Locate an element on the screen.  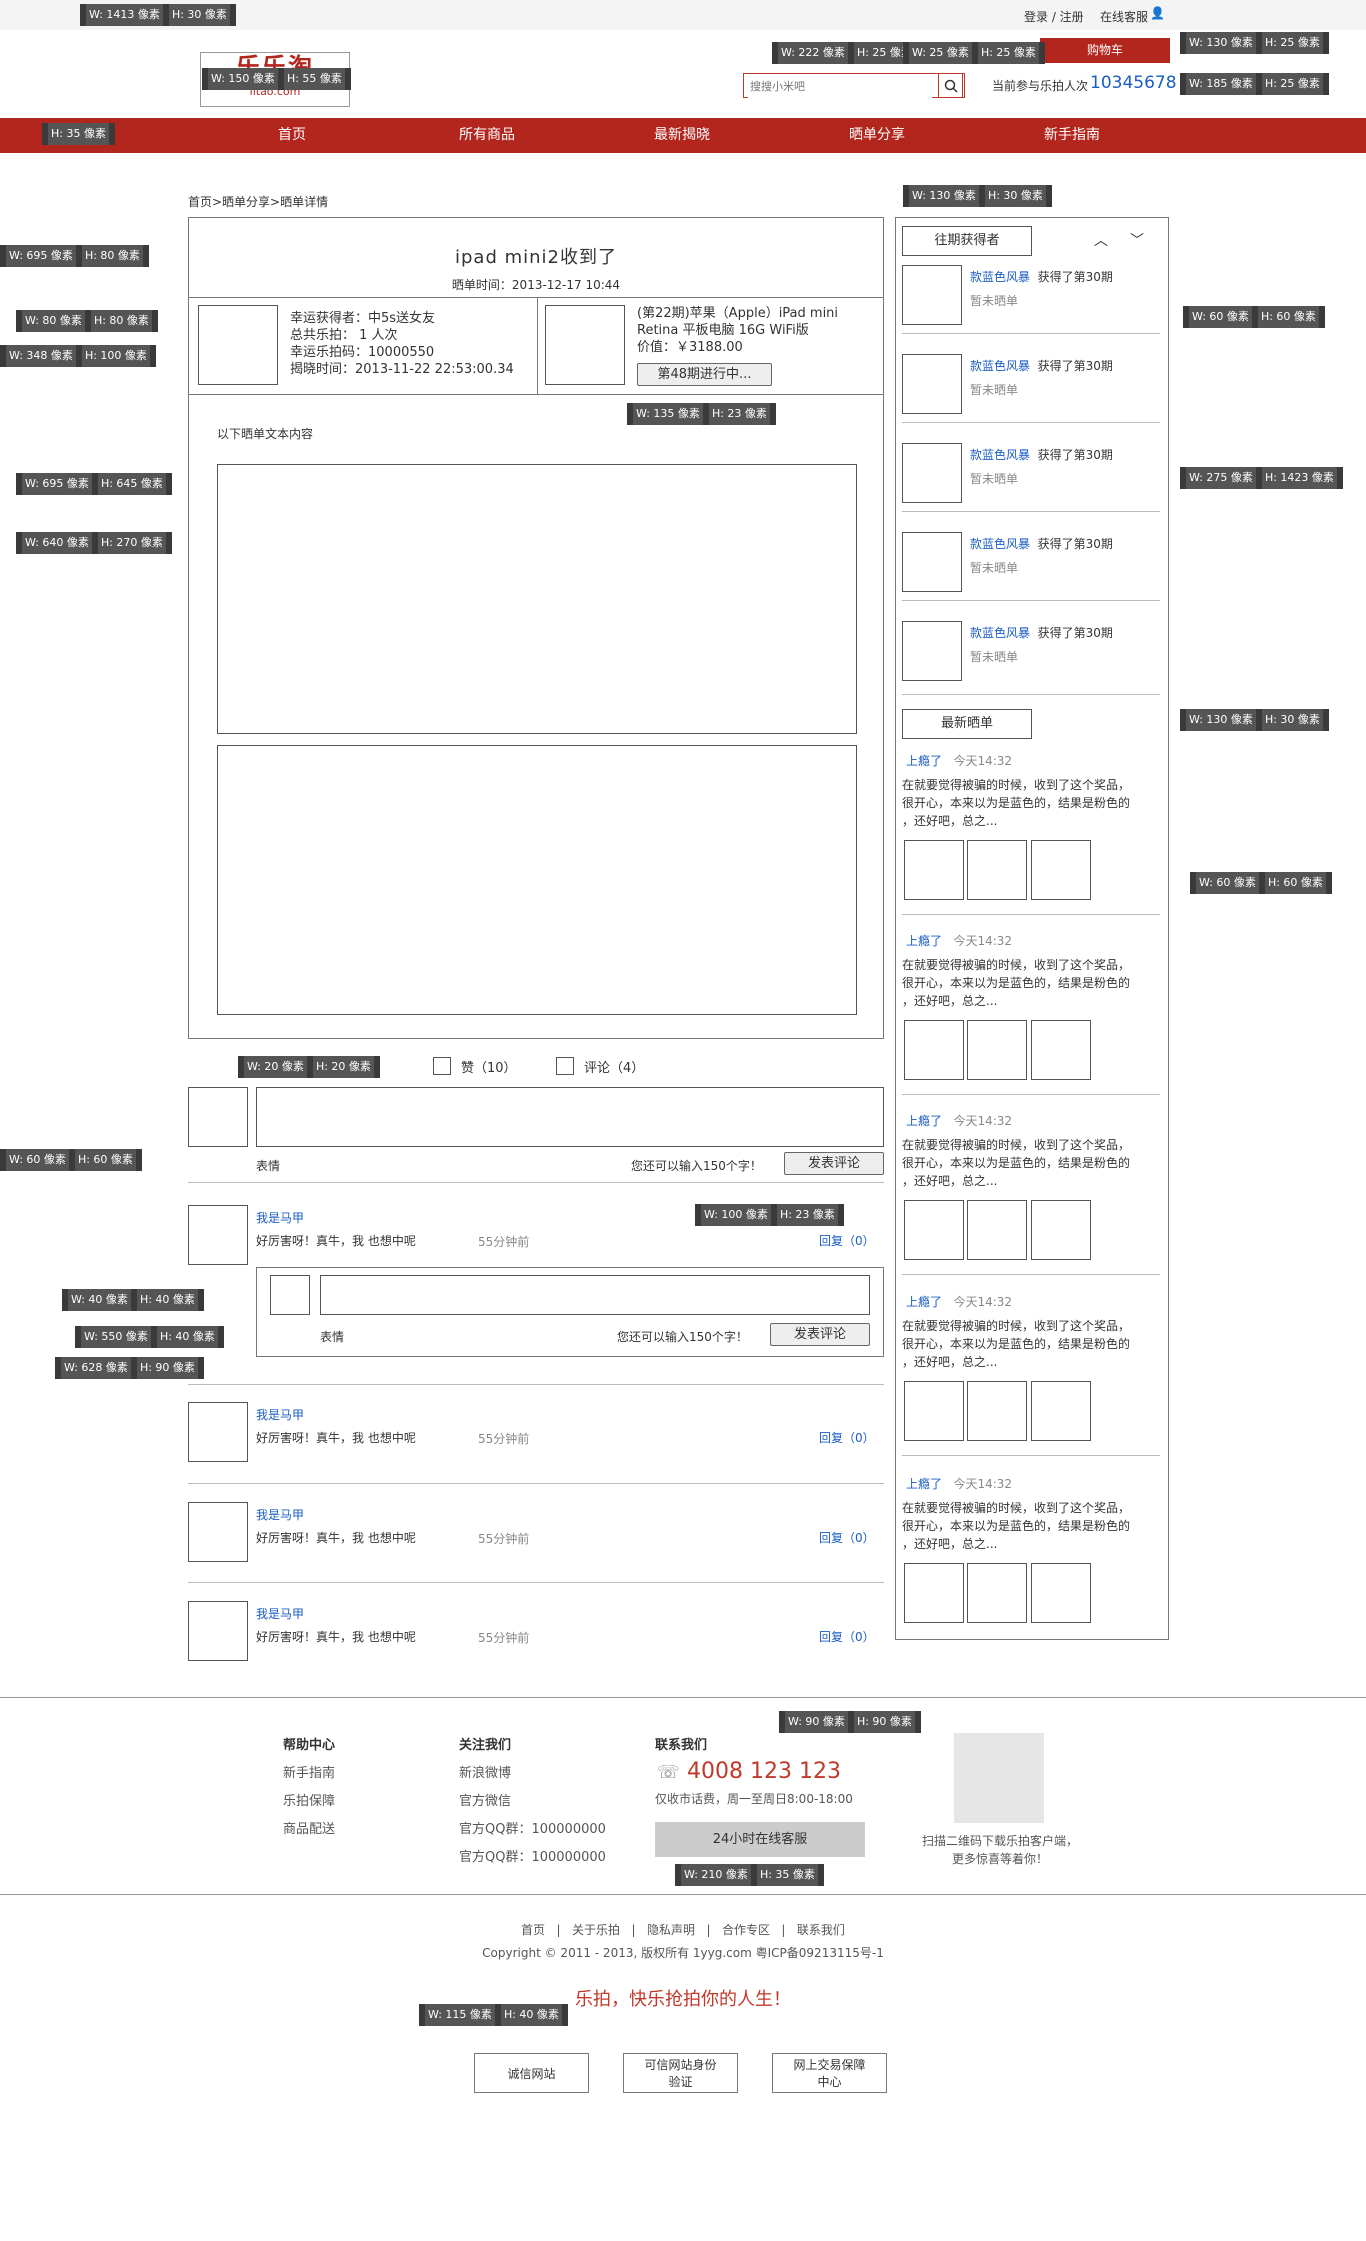
footer-divider is located at coordinates (683, 1697).